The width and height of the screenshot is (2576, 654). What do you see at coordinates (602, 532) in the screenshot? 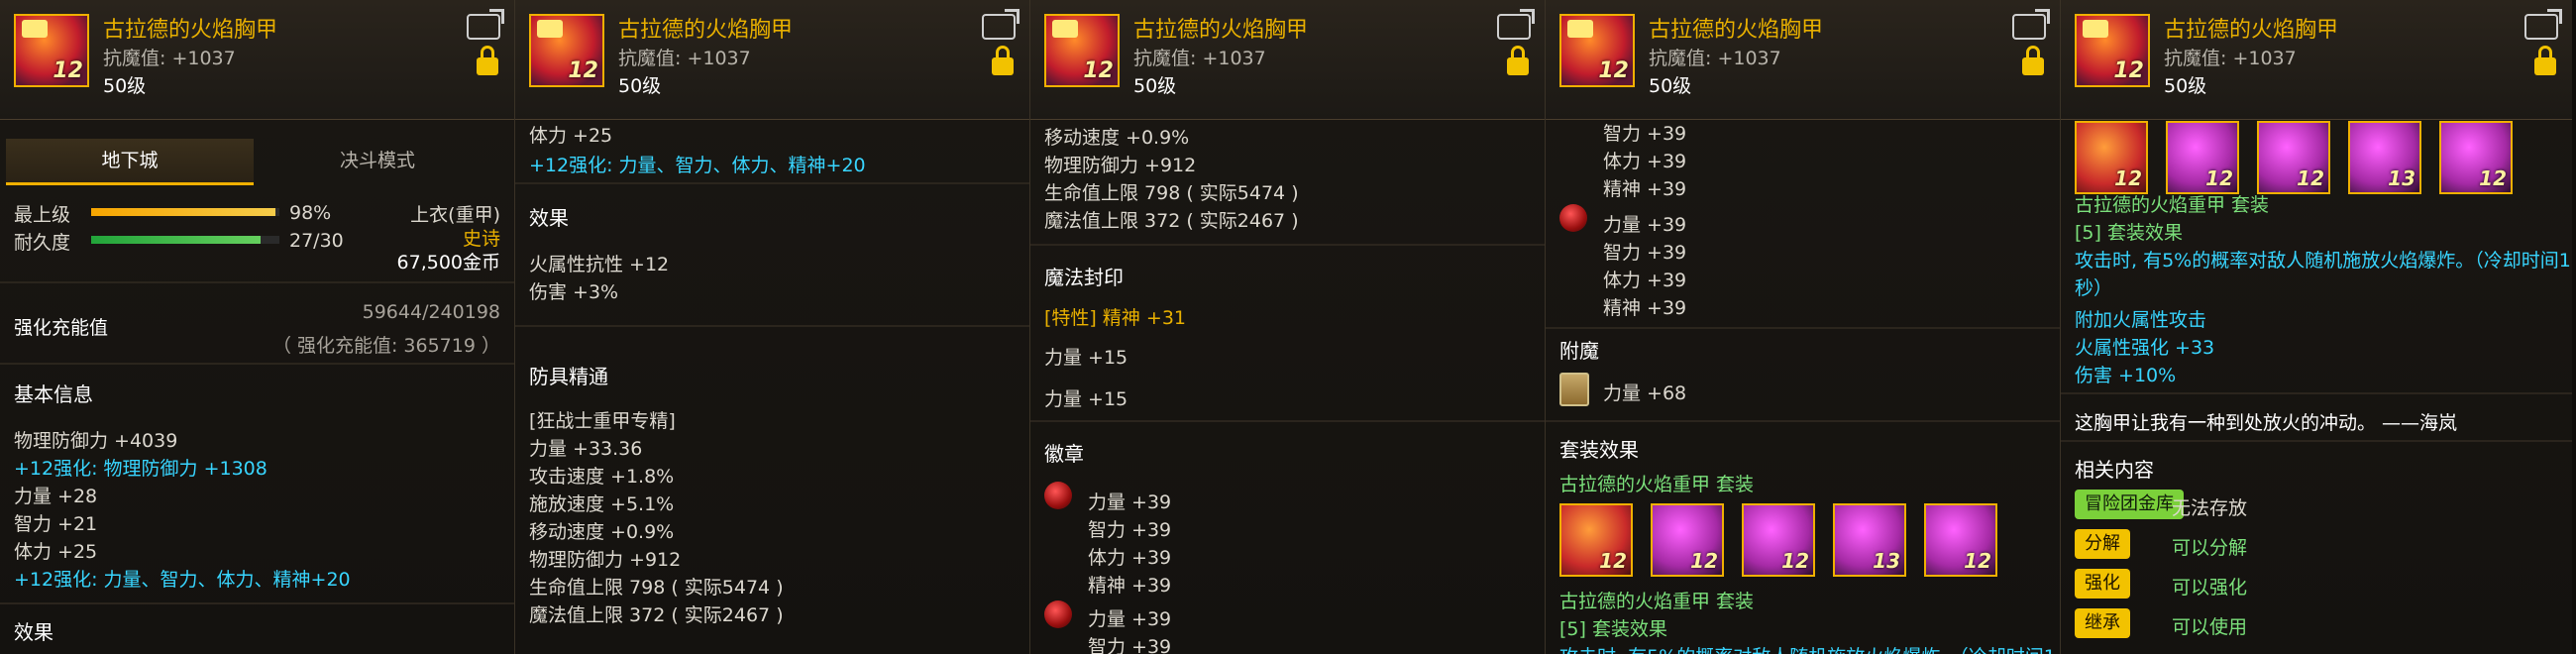
I see `mastery-line: 移动速度 +0.9%` at bounding box center [602, 532].